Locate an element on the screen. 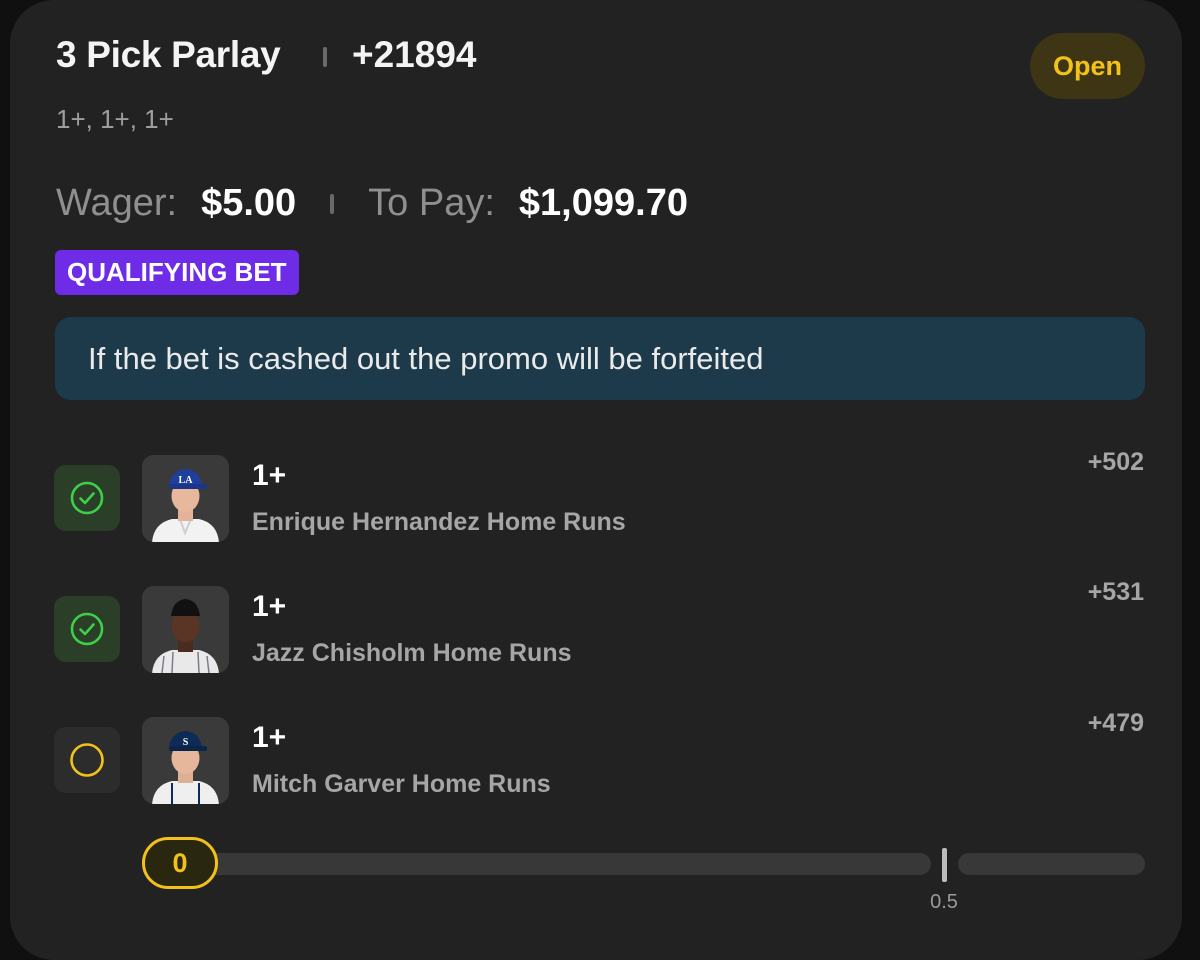 The image size is (1200, 960). empty-circle-icon is located at coordinates (87, 760).